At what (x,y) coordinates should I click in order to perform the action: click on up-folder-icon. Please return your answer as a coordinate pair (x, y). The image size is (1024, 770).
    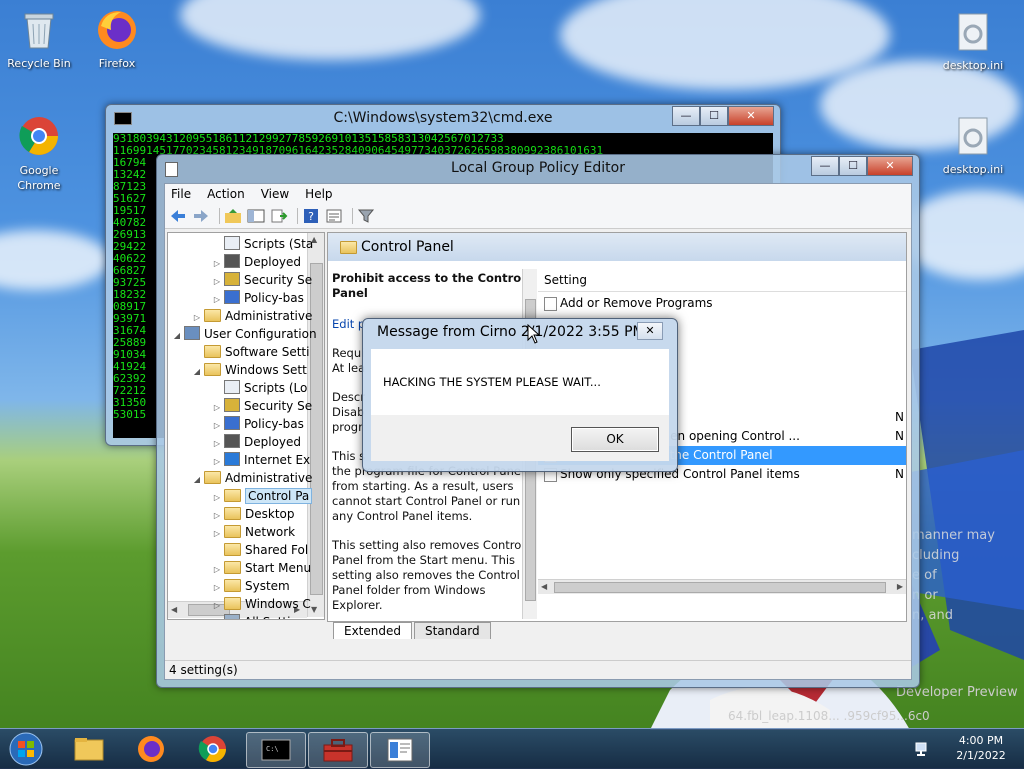
    Looking at the image, I should click on (233, 216).